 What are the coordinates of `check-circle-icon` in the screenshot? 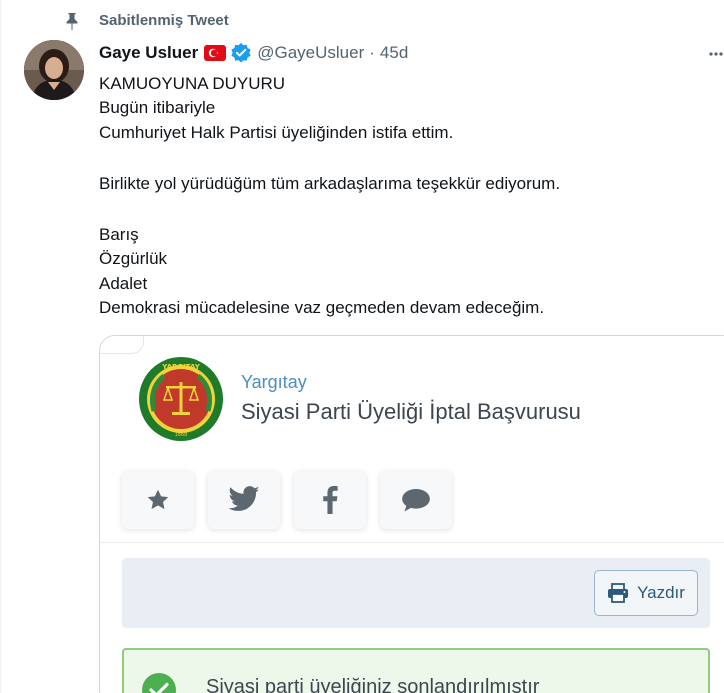 It's located at (159, 683).